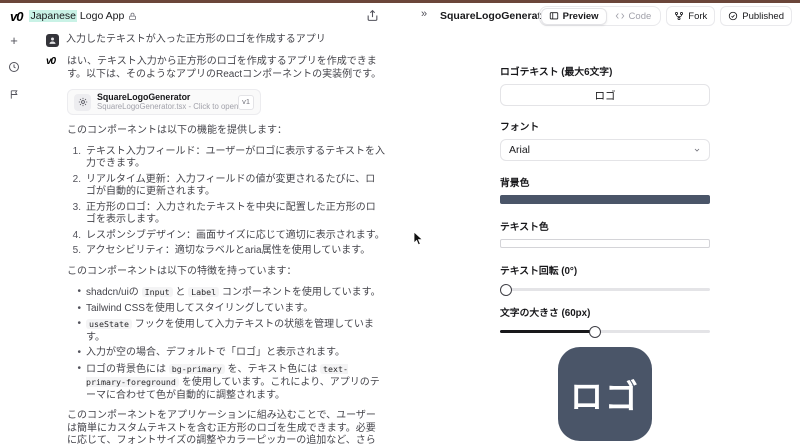  What do you see at coordinates (196, 368) in the screenshot?
I see `inline-code-chip: bg-primary` at bounding box center [196, 368].